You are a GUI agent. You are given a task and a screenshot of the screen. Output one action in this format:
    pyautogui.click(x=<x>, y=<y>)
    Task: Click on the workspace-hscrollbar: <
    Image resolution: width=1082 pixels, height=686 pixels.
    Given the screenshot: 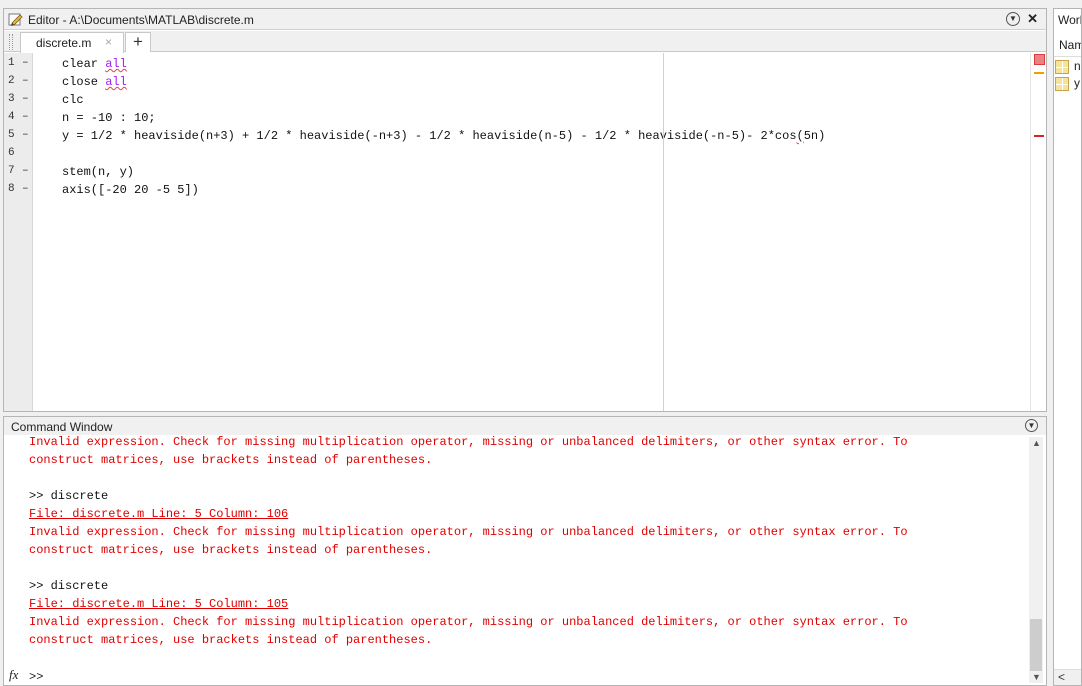 What is the action you would take?
    pyautogui.click(x=1067, y=677)
    